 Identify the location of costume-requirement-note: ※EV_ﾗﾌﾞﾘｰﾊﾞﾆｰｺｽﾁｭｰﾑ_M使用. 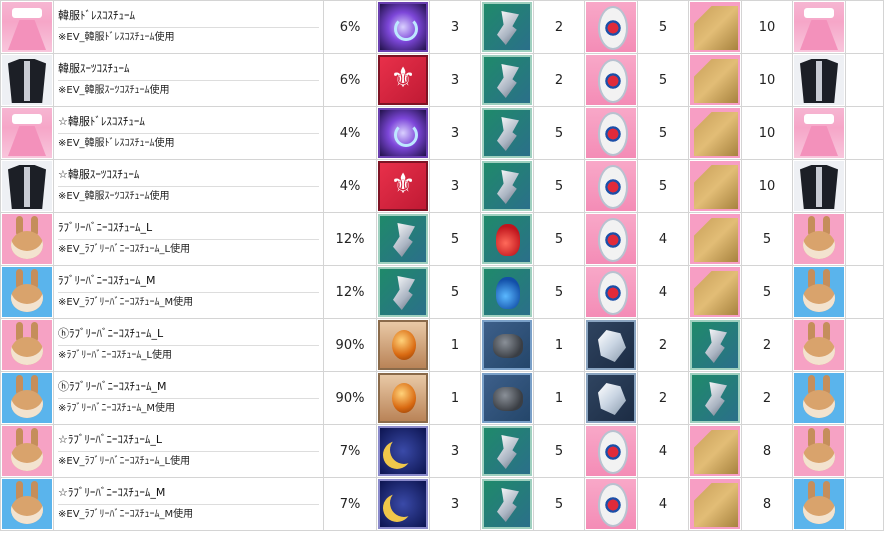
(126, 302).